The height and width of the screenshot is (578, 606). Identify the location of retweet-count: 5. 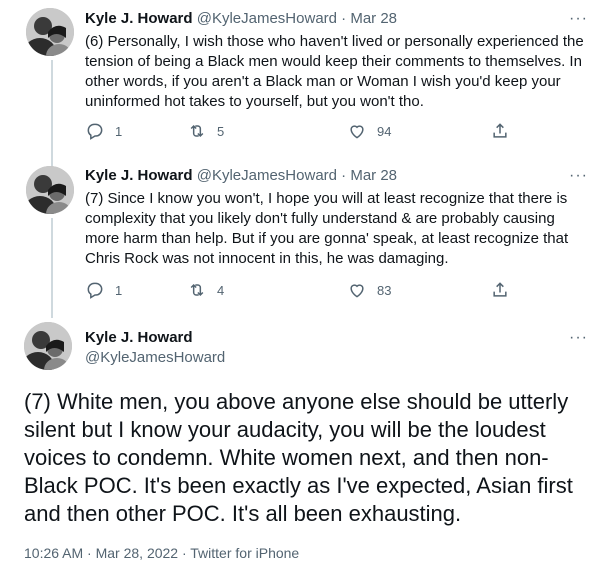
(221, 131).